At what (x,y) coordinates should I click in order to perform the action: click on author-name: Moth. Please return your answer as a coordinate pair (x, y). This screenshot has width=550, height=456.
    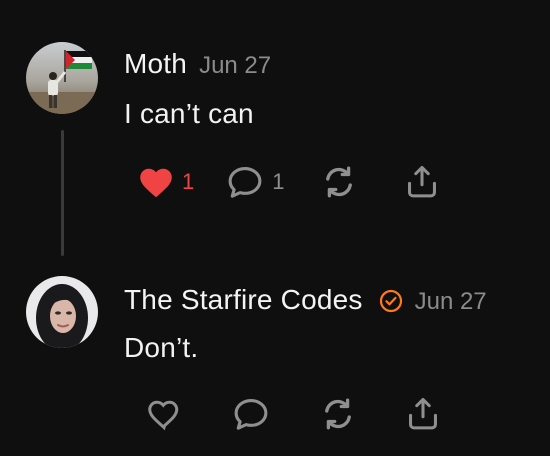
    Looking at the image, I should click on (155, 64).